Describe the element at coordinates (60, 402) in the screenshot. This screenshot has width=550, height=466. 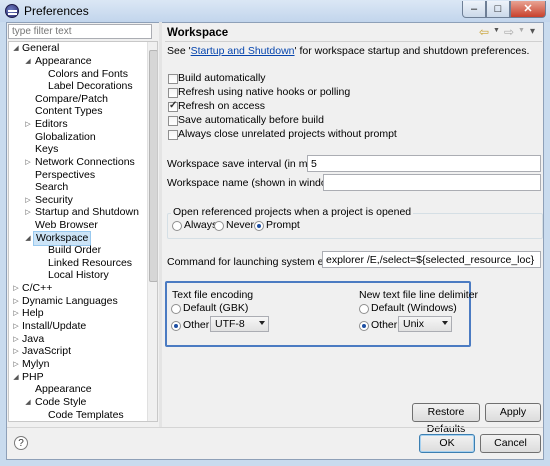
I see `tree-item-code-style: Code Style` at that location.